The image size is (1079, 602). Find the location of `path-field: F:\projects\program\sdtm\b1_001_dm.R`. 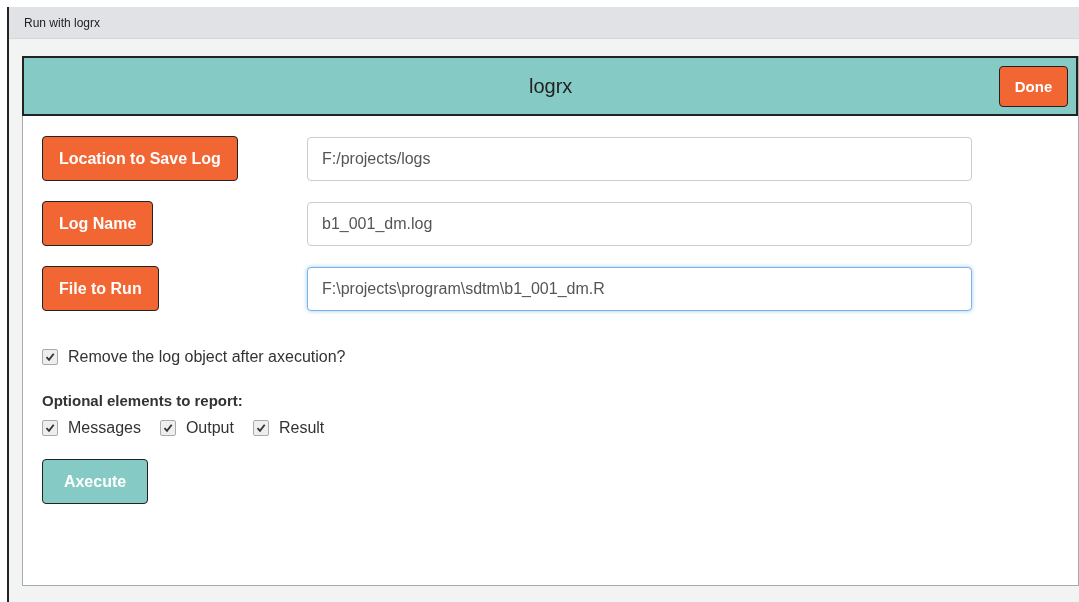

path-field: F:\projects\program\sdtm\b1_001_dm.R is located at coordinates (639, 288).